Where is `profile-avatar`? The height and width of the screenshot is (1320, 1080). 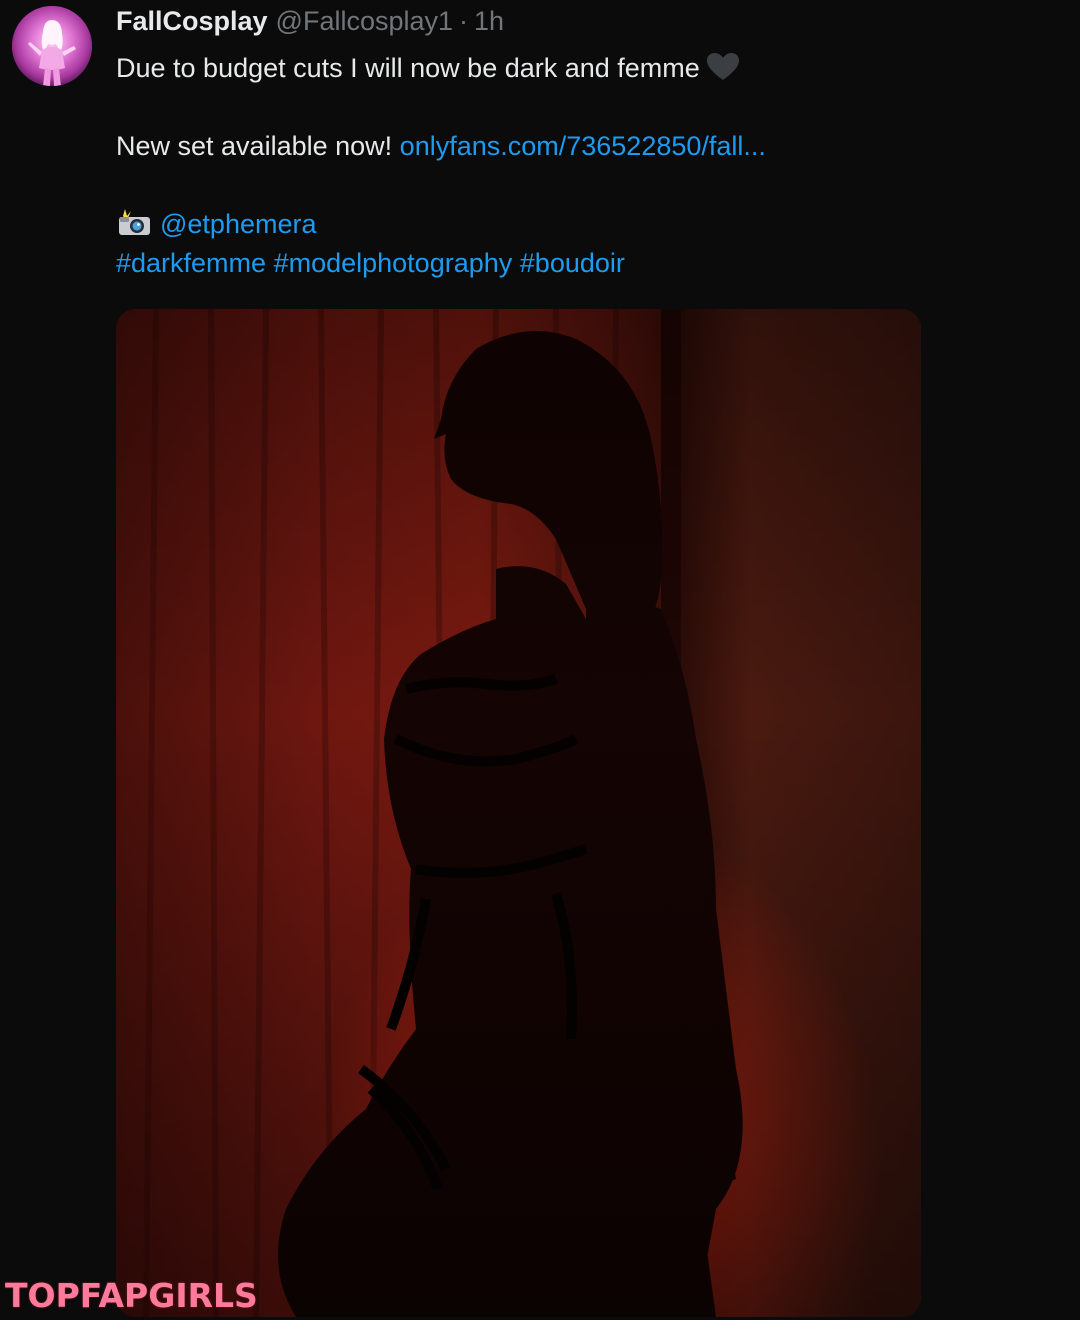 profile-avatar is located at coordinates (52, 46).